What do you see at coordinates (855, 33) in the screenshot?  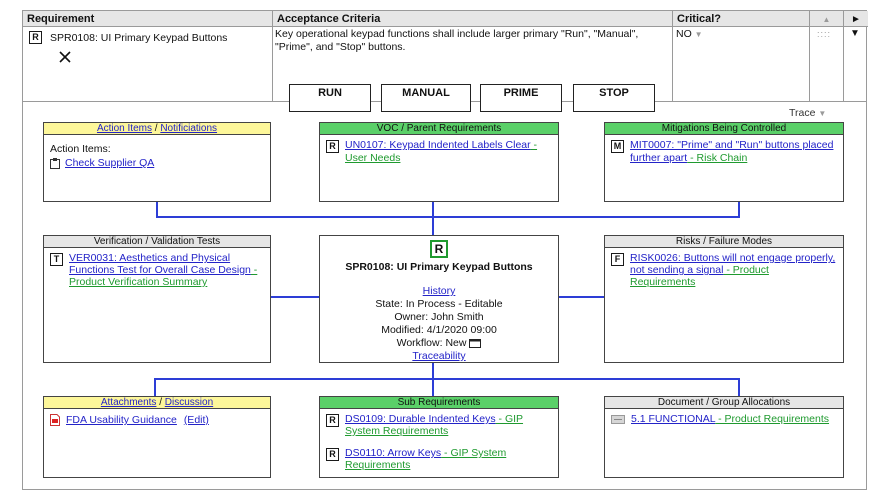 I see `row-menu-chevron-icon: ▼` at bounding box center [855, 33].